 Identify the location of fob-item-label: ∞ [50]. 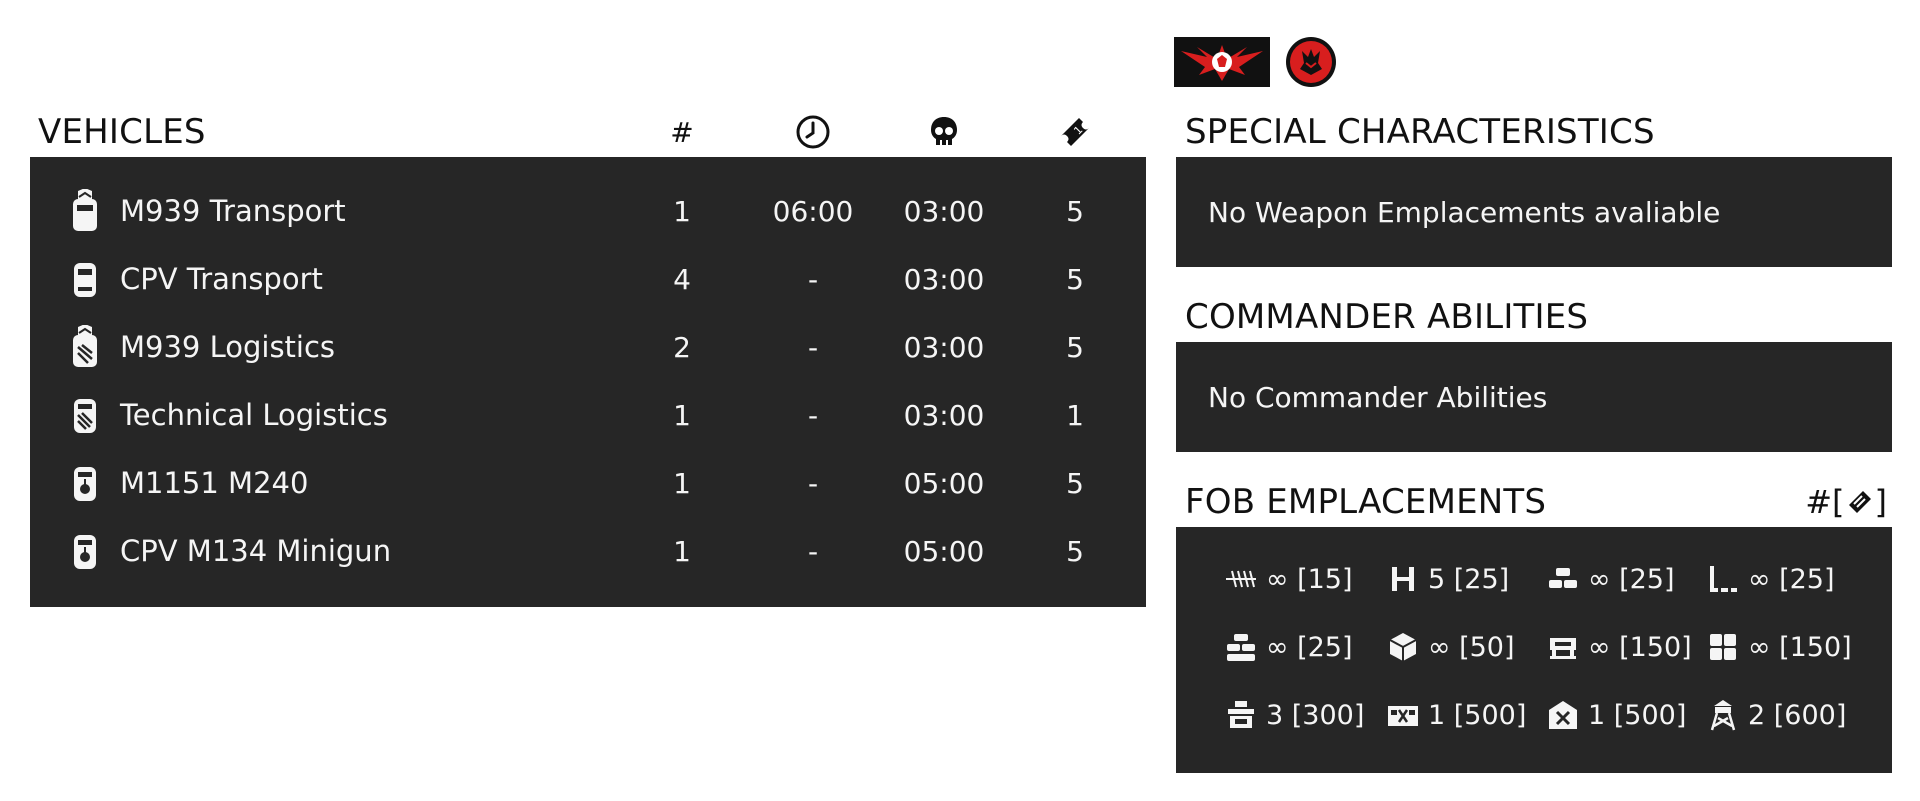
(1471, 647).